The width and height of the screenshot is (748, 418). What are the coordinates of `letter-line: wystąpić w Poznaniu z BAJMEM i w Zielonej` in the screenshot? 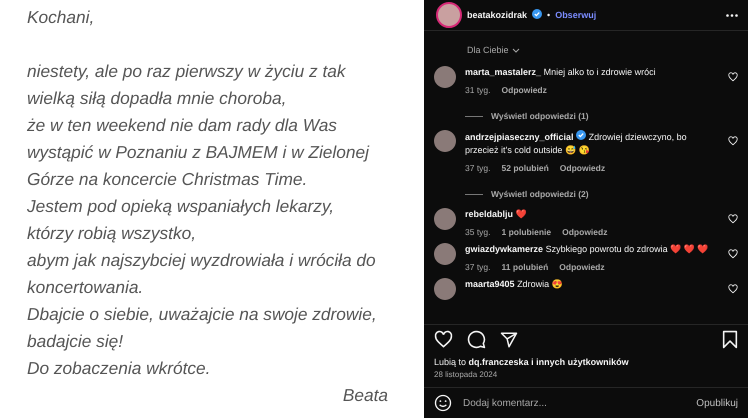 It's located at (198, 152).